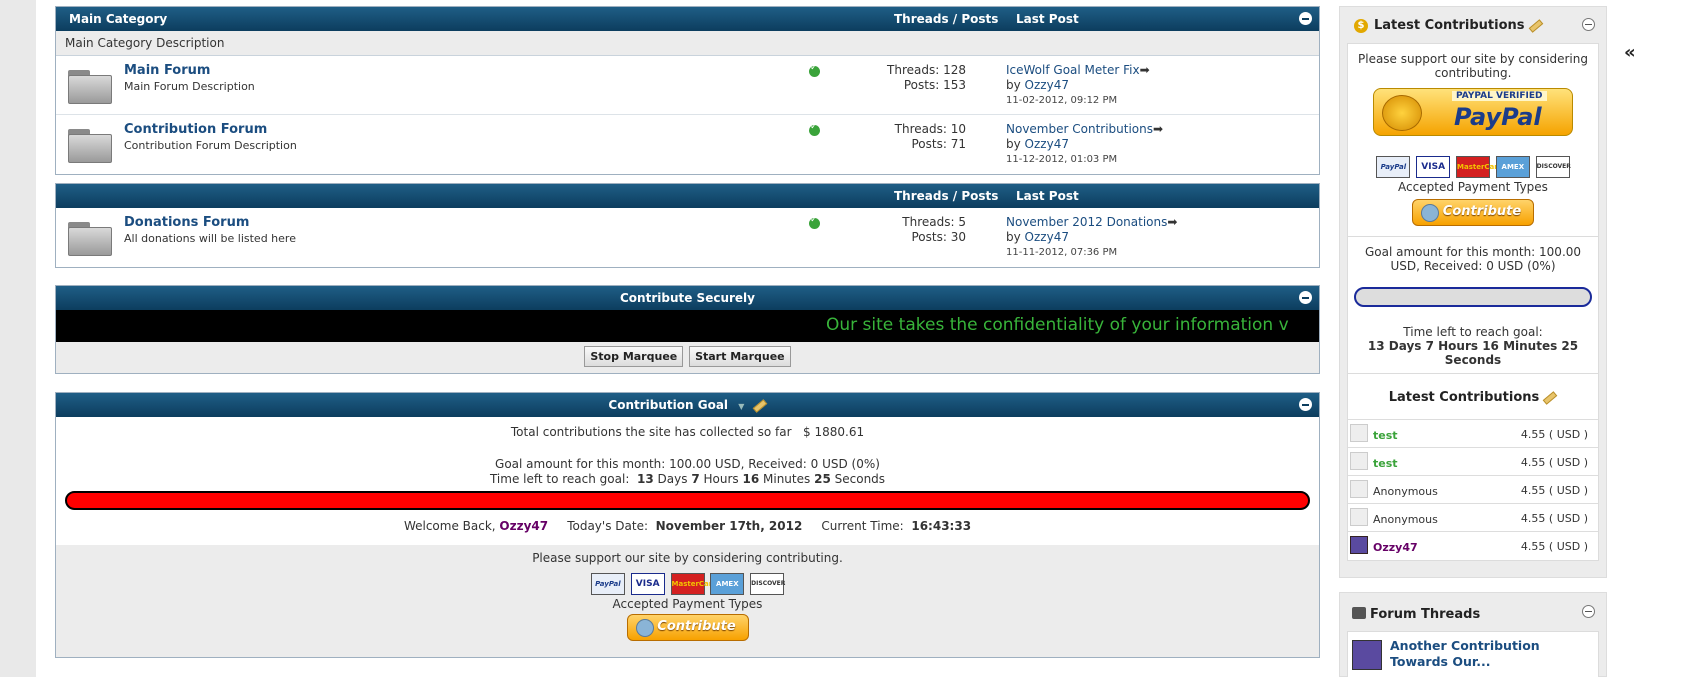  What do you see at coordinates (1449, 25) in the screenshot?
I see `sidebar-title: Latest Contributions` at bounding box center [1449, 25].